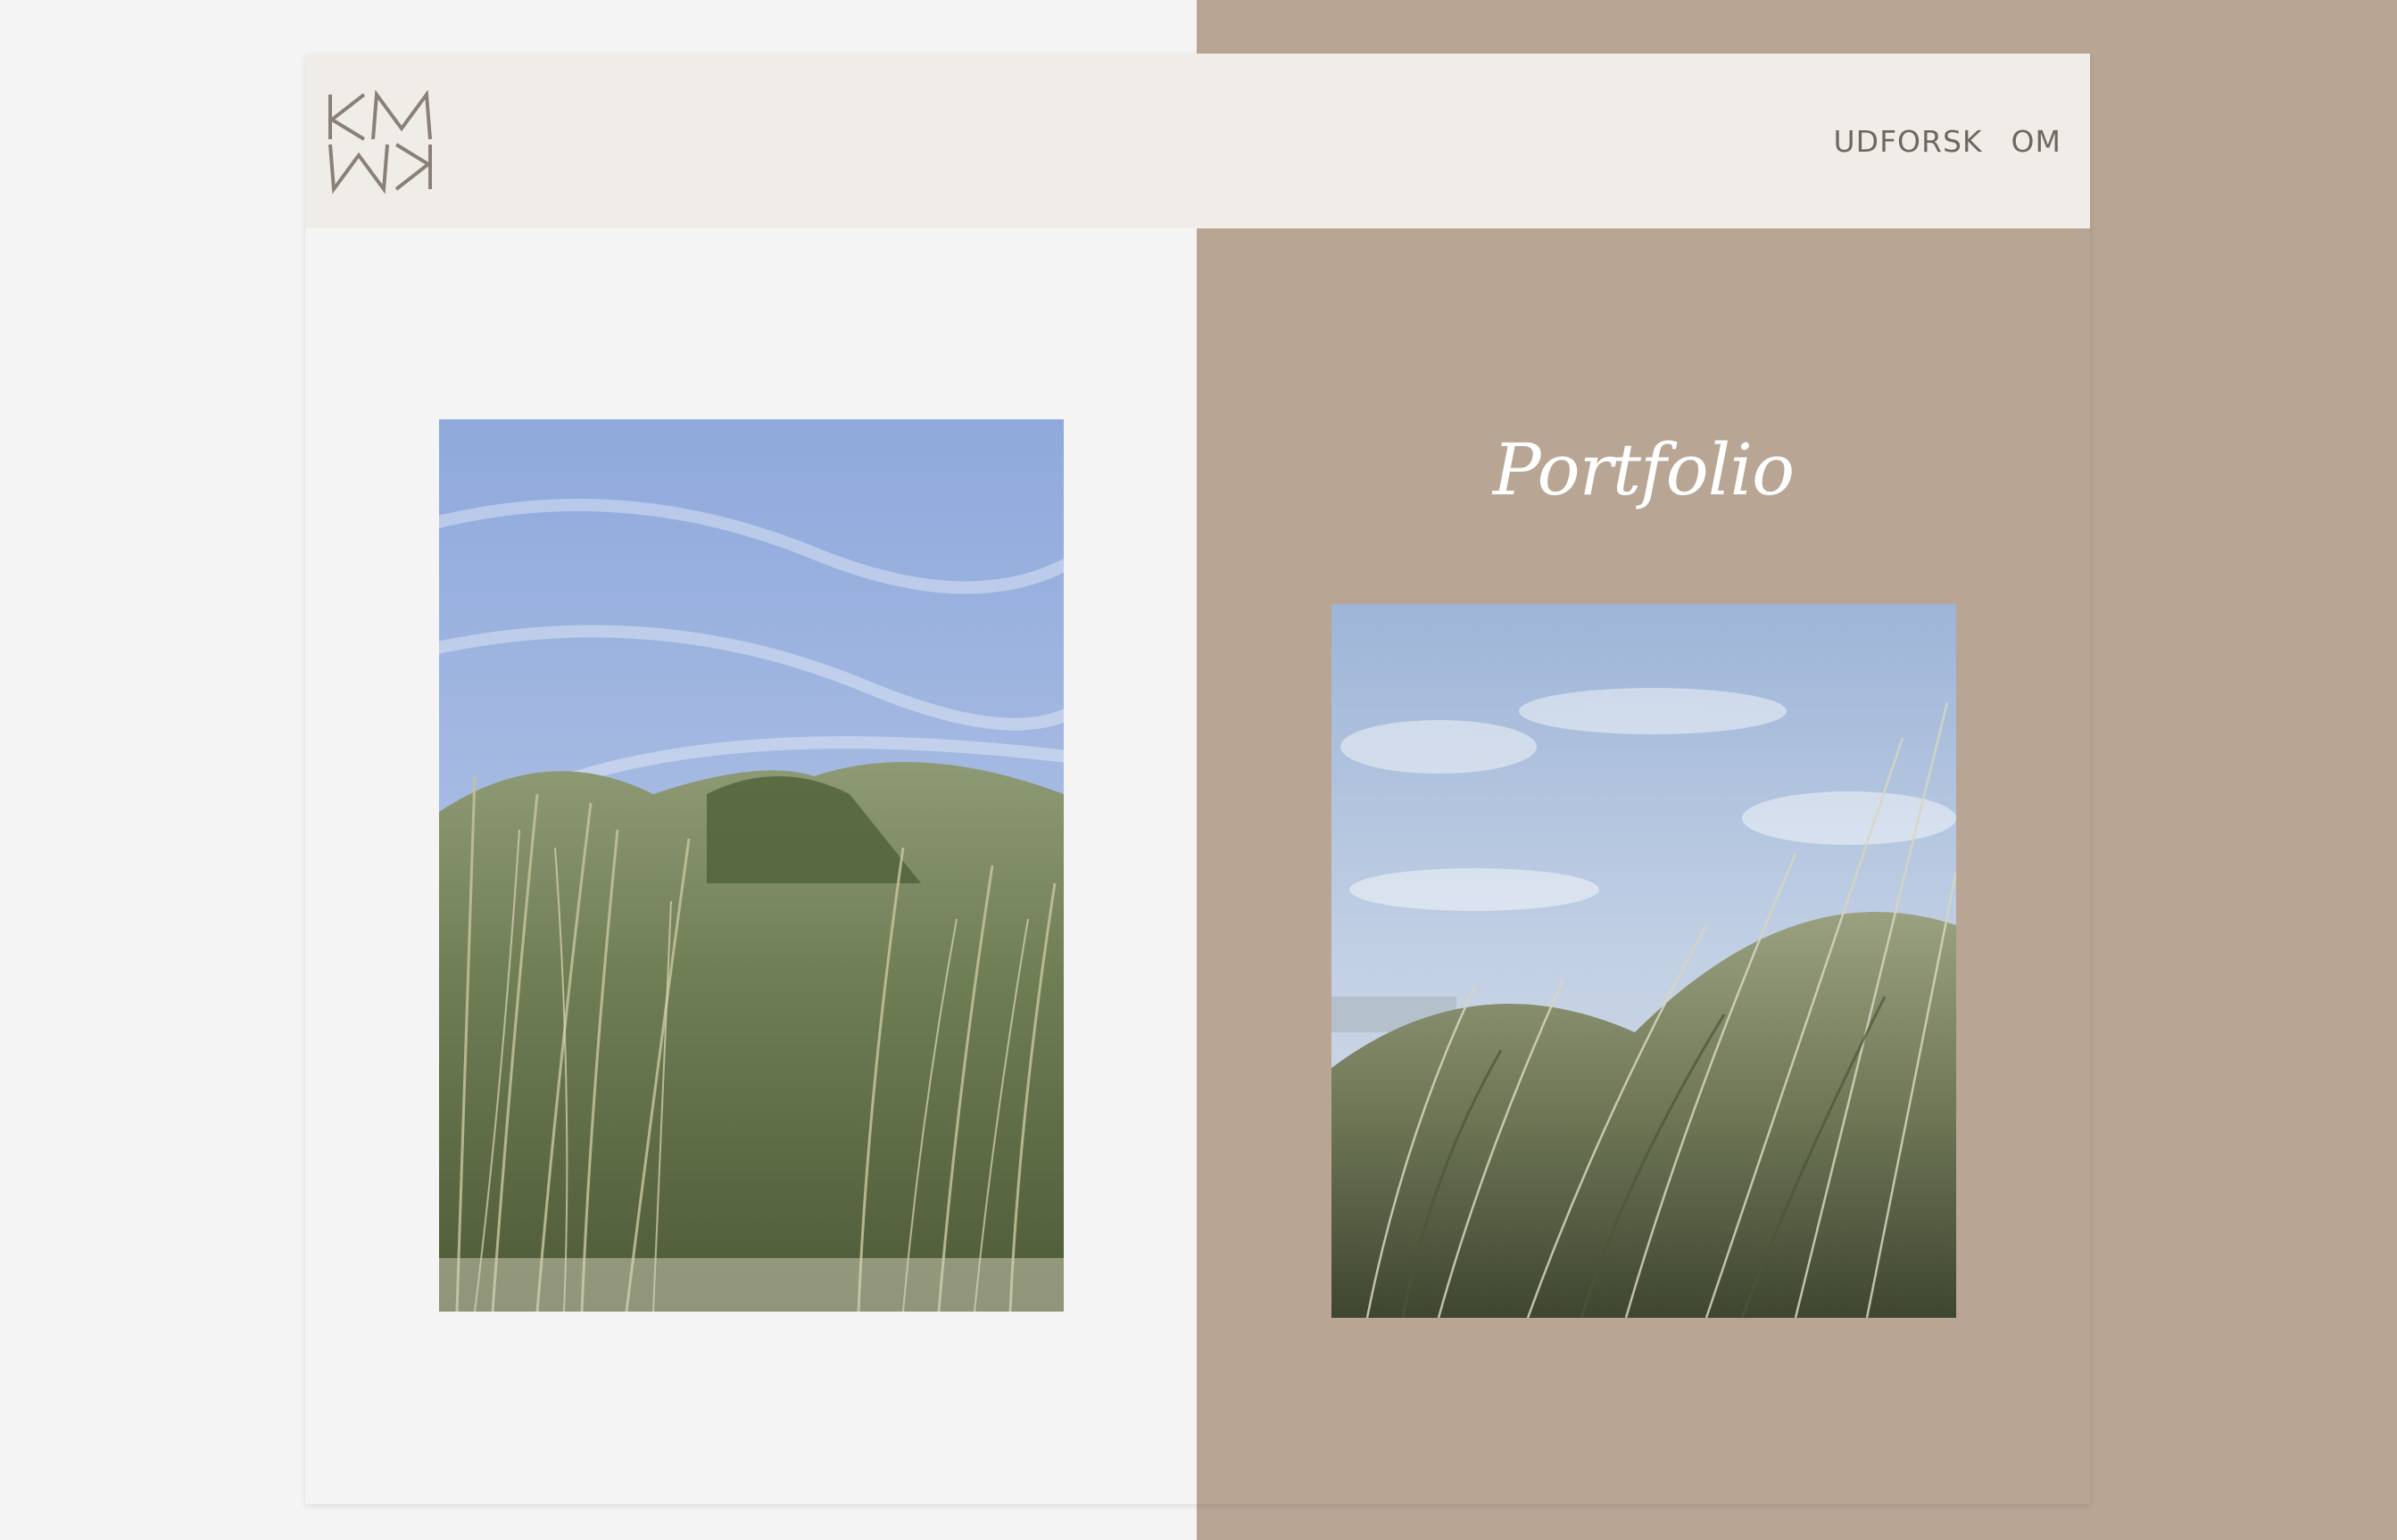 The width and height of the screenshot is (2397, 1540). Describe the element at coordinates (1643, 469) in the screenshot. I see `page-title: Portfolio` at that location.